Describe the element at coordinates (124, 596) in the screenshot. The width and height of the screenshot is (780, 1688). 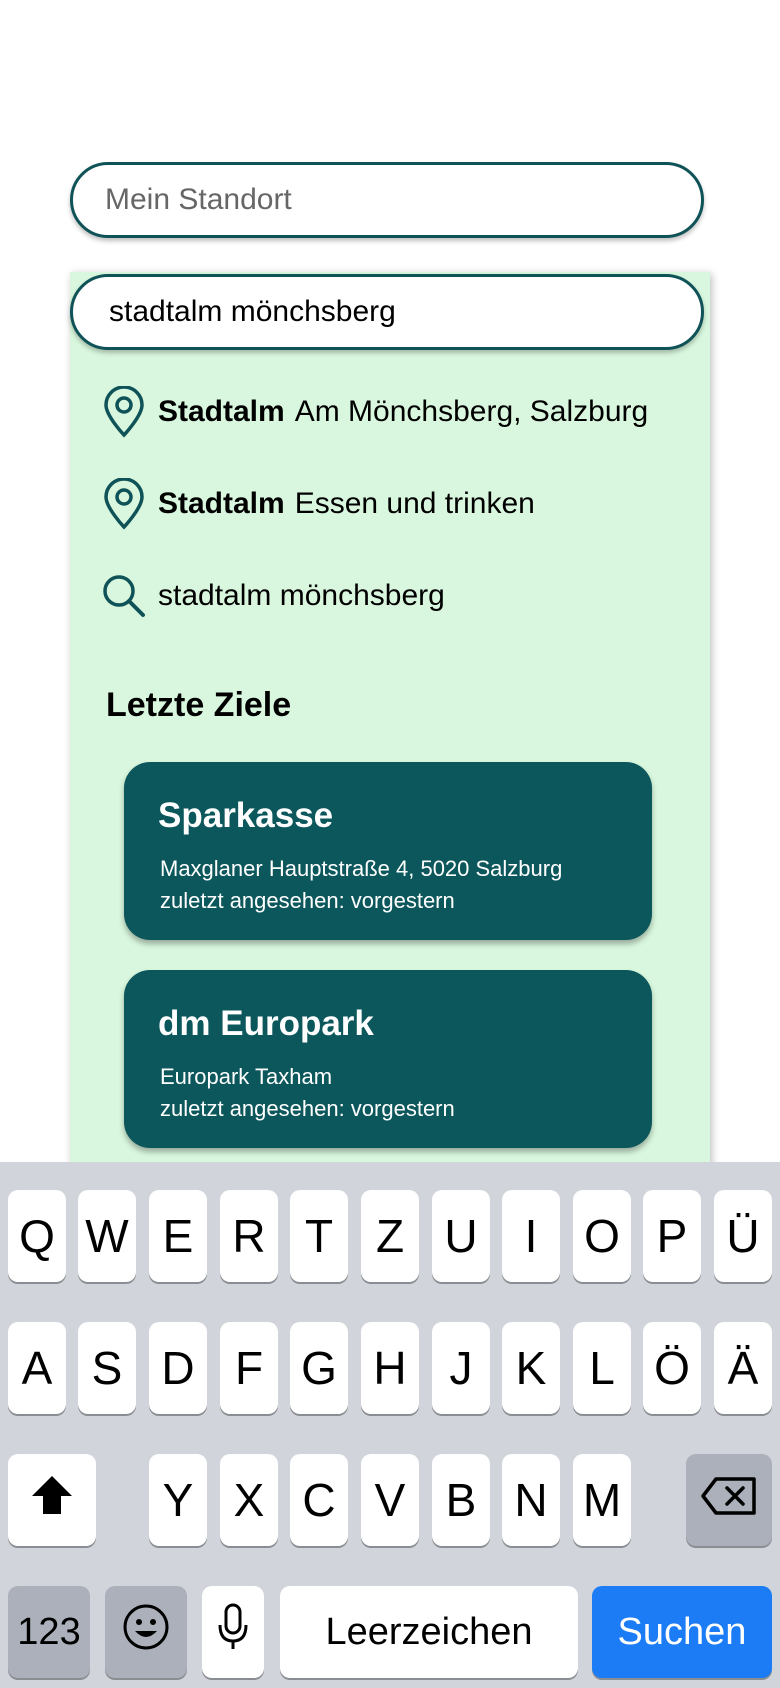
I see `search-icon` at that location.